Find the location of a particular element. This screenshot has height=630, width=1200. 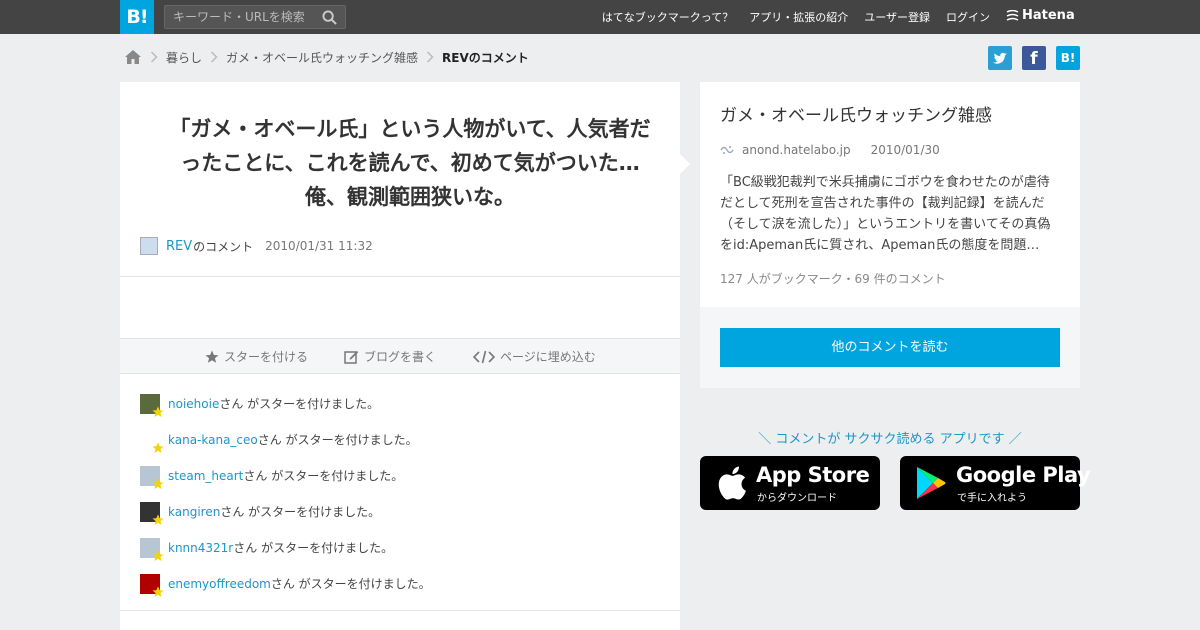

entry-title: ガメ・オベール氏ウォッチング雑感 is located at coordinates (856, 113).